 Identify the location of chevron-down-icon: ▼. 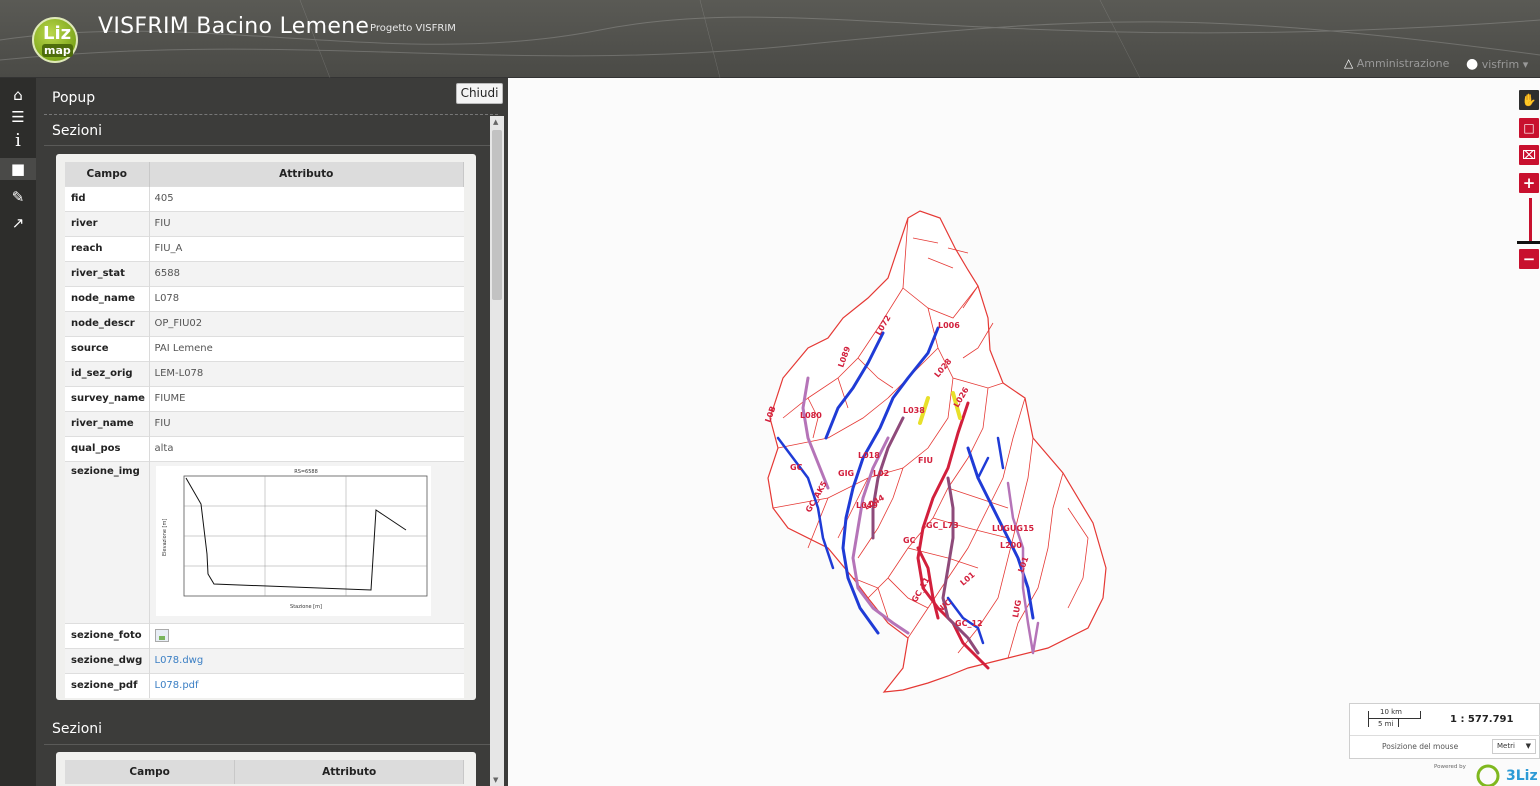
(1528, 746).